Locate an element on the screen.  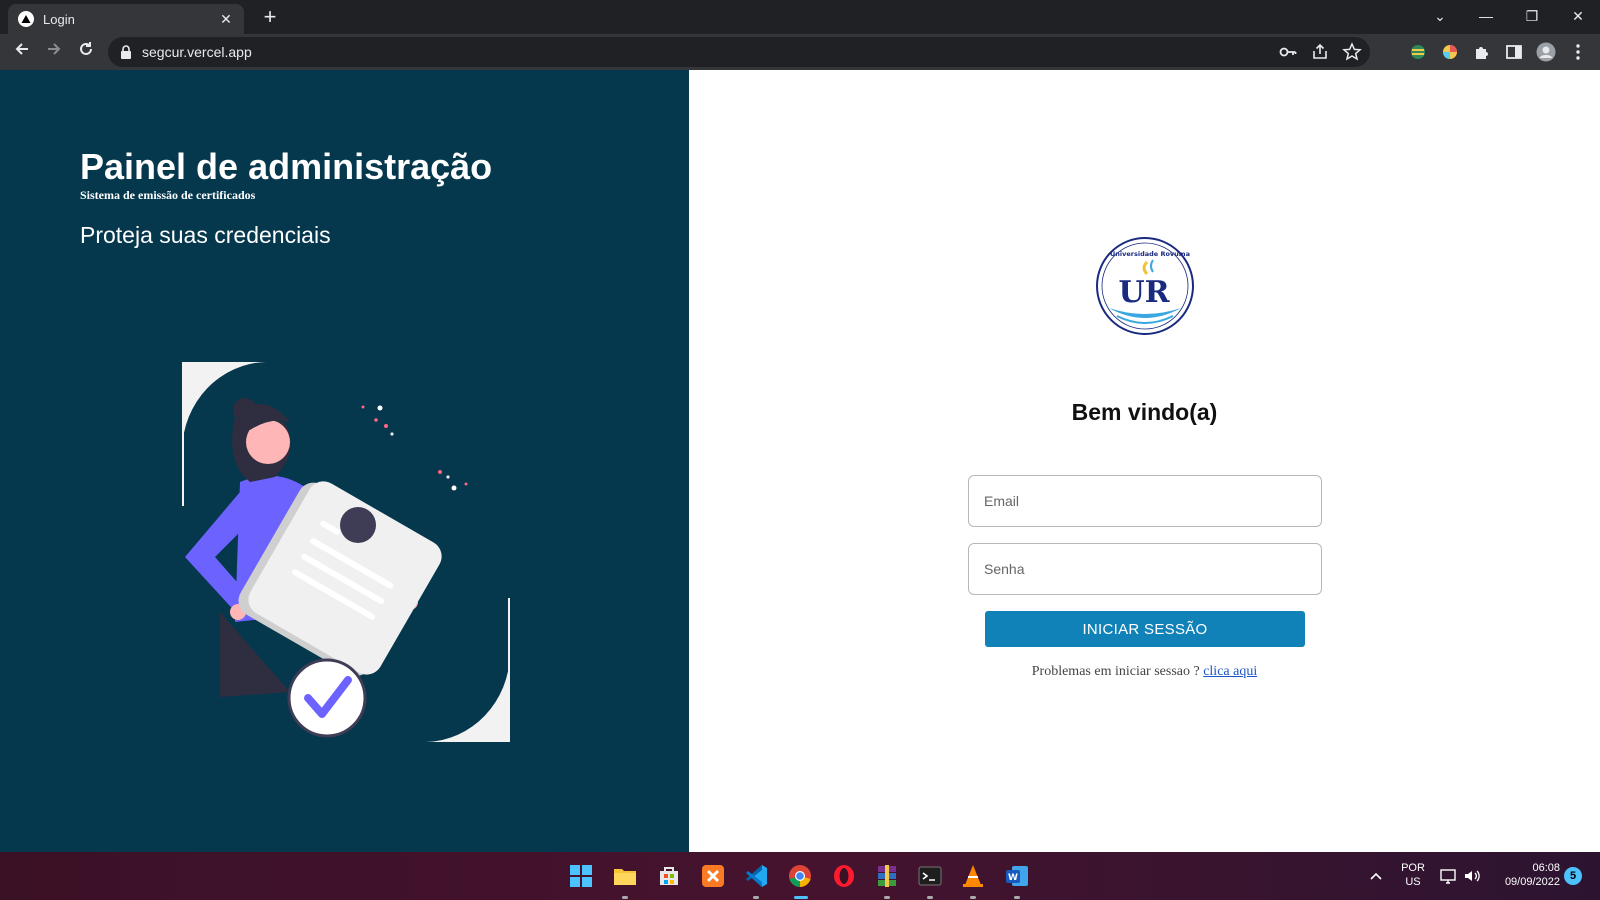
bookmark-star-icon is located at coordinates (1352, 52).